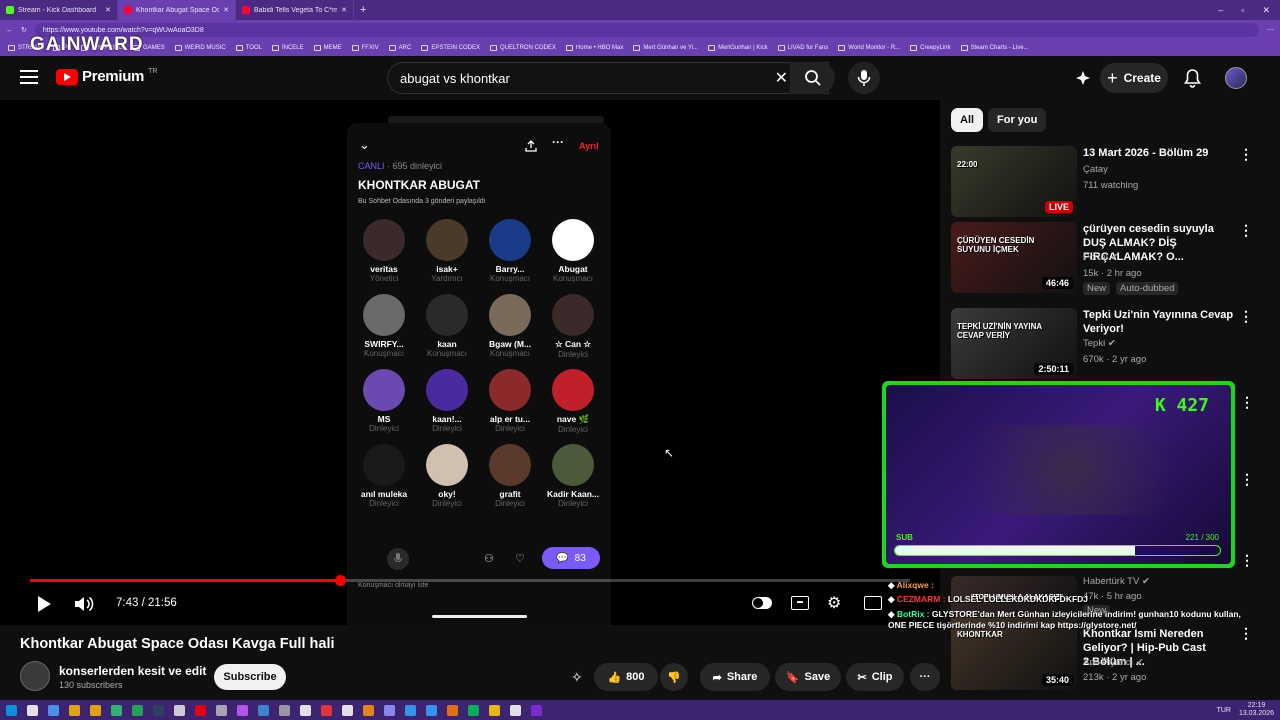 The width and height of the screenshot is (1280, 720). Describe the element at coordinates (802, 48) in the screenshot. I see `bookmark-item: LIVAD for Fans` at that location.